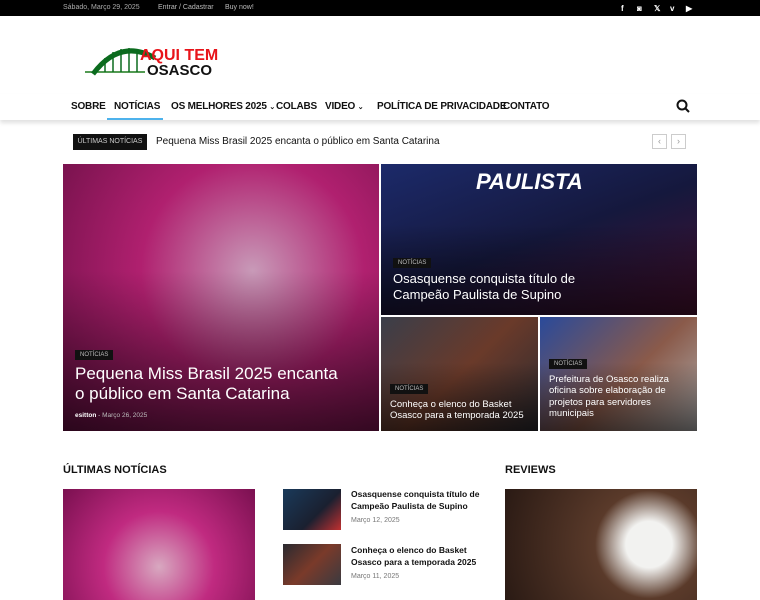 The width and height of the screenshot is (760, 600). Describe the element at coordinates (441, 106) in the screenshot. I see `nav-politica: POLÍTICA DE PRIVACIDADE` at that location.